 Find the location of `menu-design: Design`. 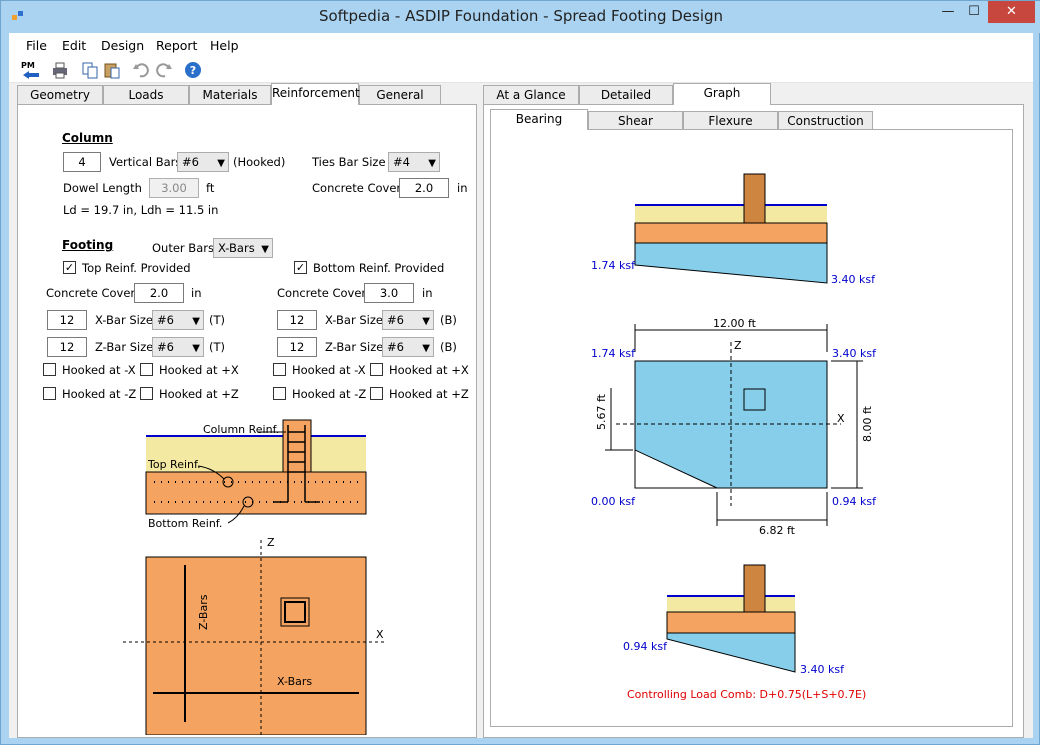

menu-design: Design is located at coordinates (122, 45).